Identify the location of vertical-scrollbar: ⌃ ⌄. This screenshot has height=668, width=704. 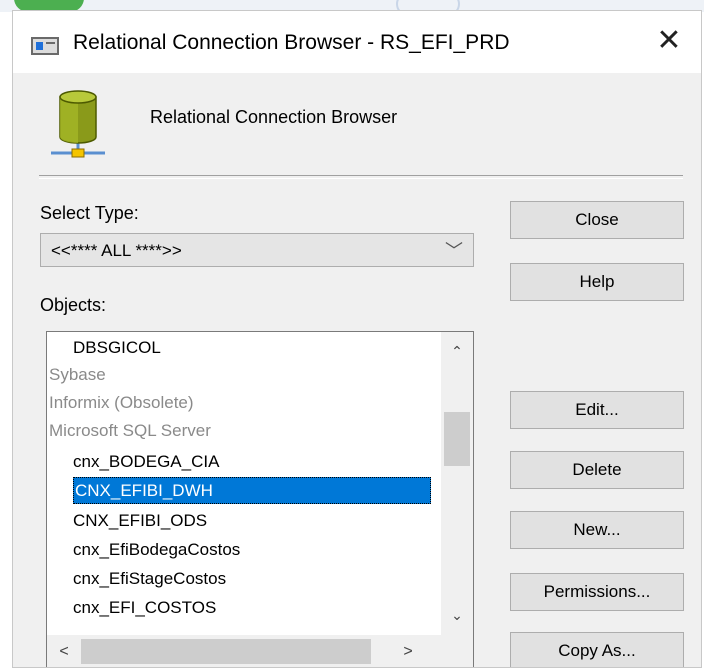
(457, 483).